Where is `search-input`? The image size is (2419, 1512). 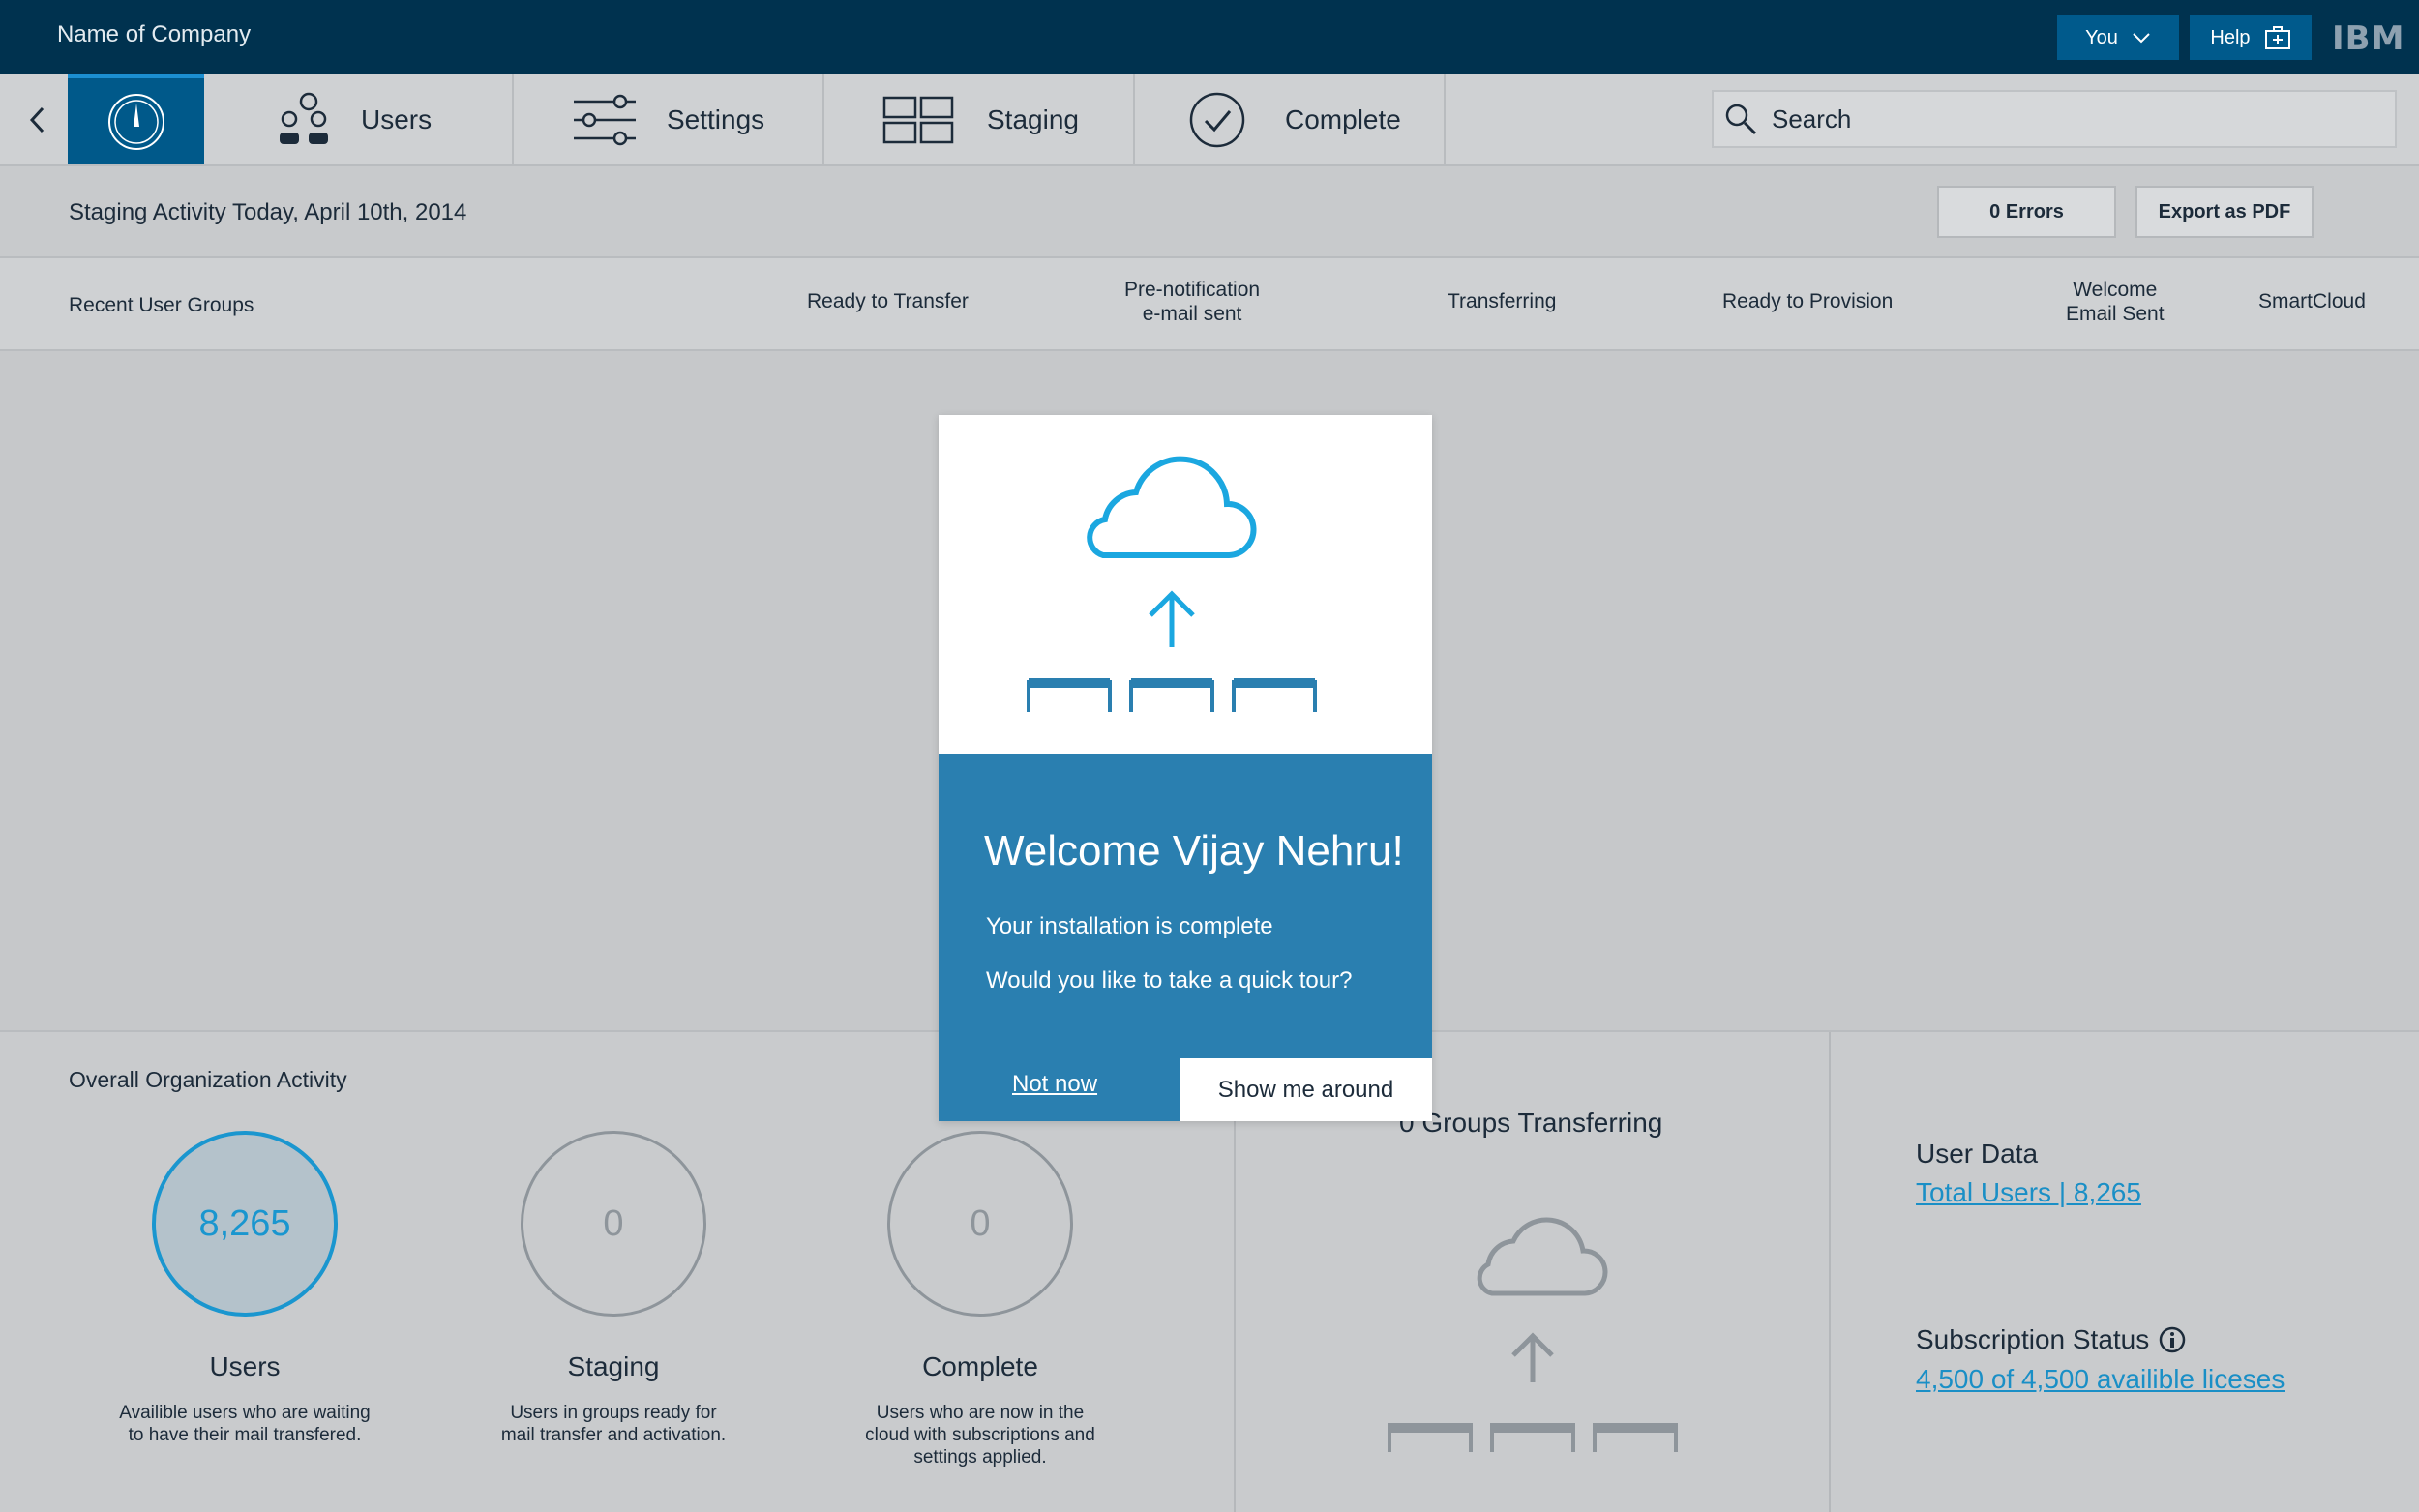
search-input is located at coordinates (2072, 119).